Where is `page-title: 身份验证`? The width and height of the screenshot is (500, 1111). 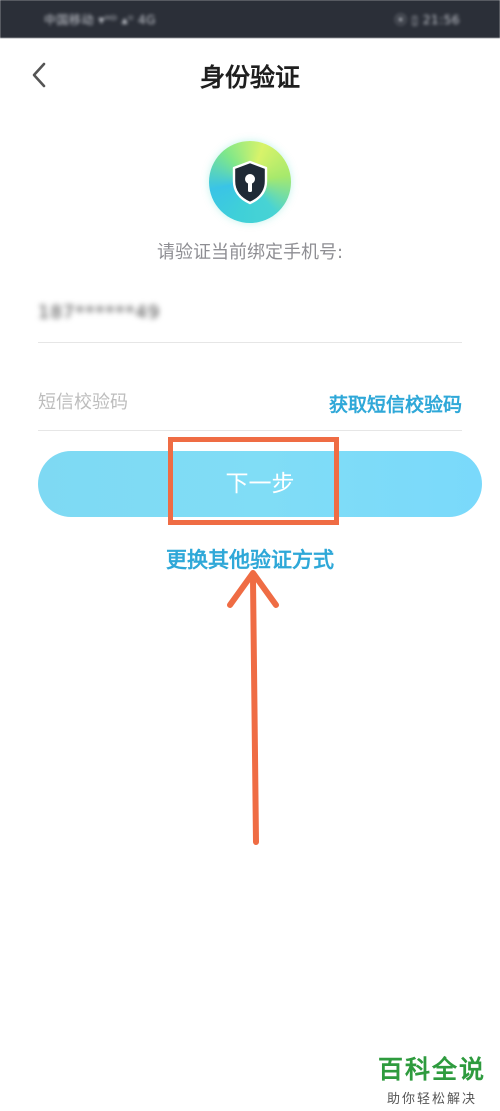
page-title: 身份验证 is located at coordinates (249, 77).